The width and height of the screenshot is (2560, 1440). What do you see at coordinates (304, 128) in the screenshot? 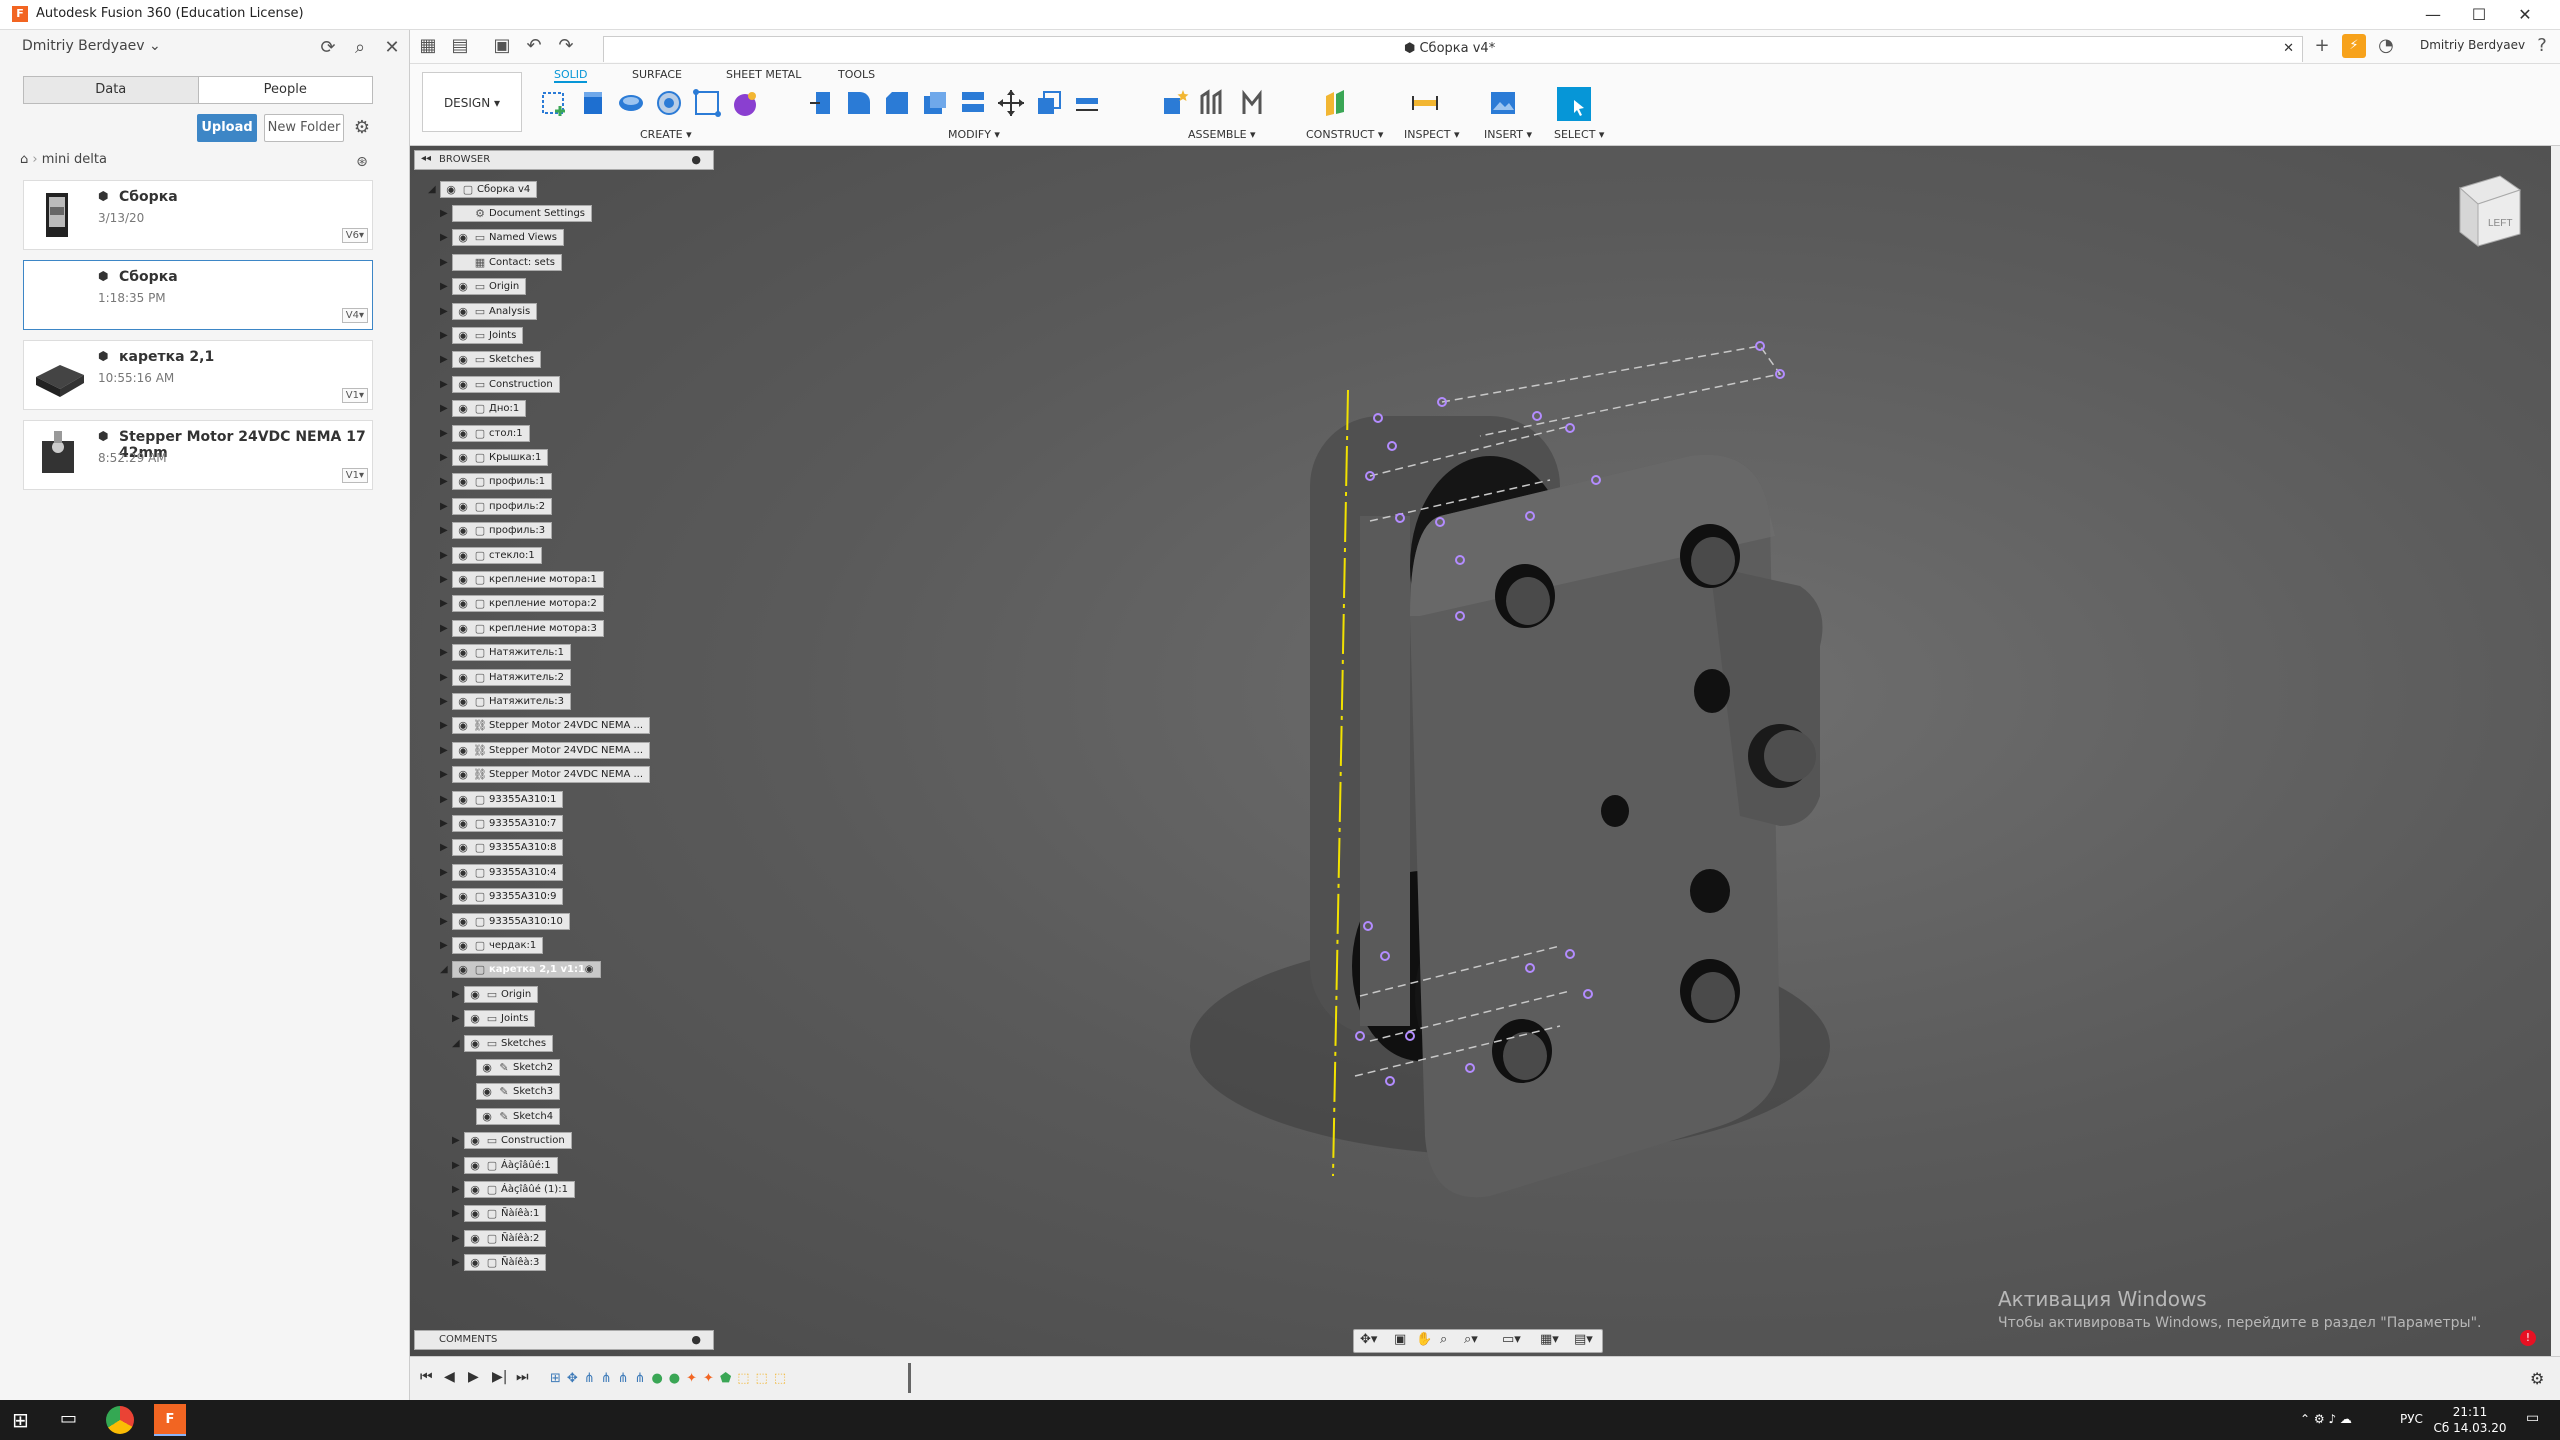
I see `new-folder-button: New Folder` at bounding box center [304, 128].